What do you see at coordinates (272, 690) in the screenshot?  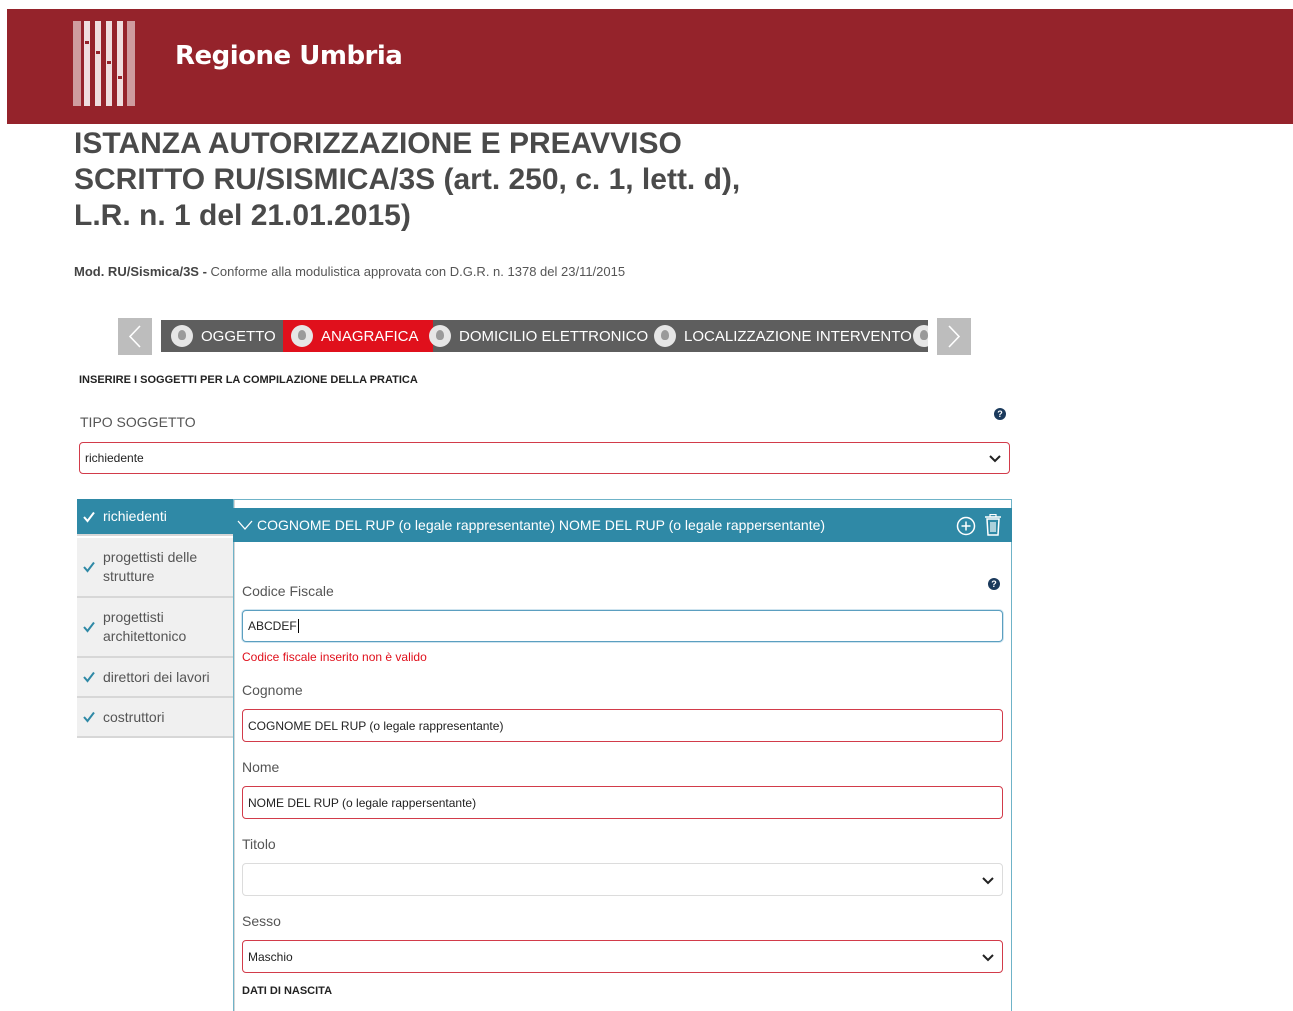 I see `cognome-label: Cognome` at bounding box center [272, 690].